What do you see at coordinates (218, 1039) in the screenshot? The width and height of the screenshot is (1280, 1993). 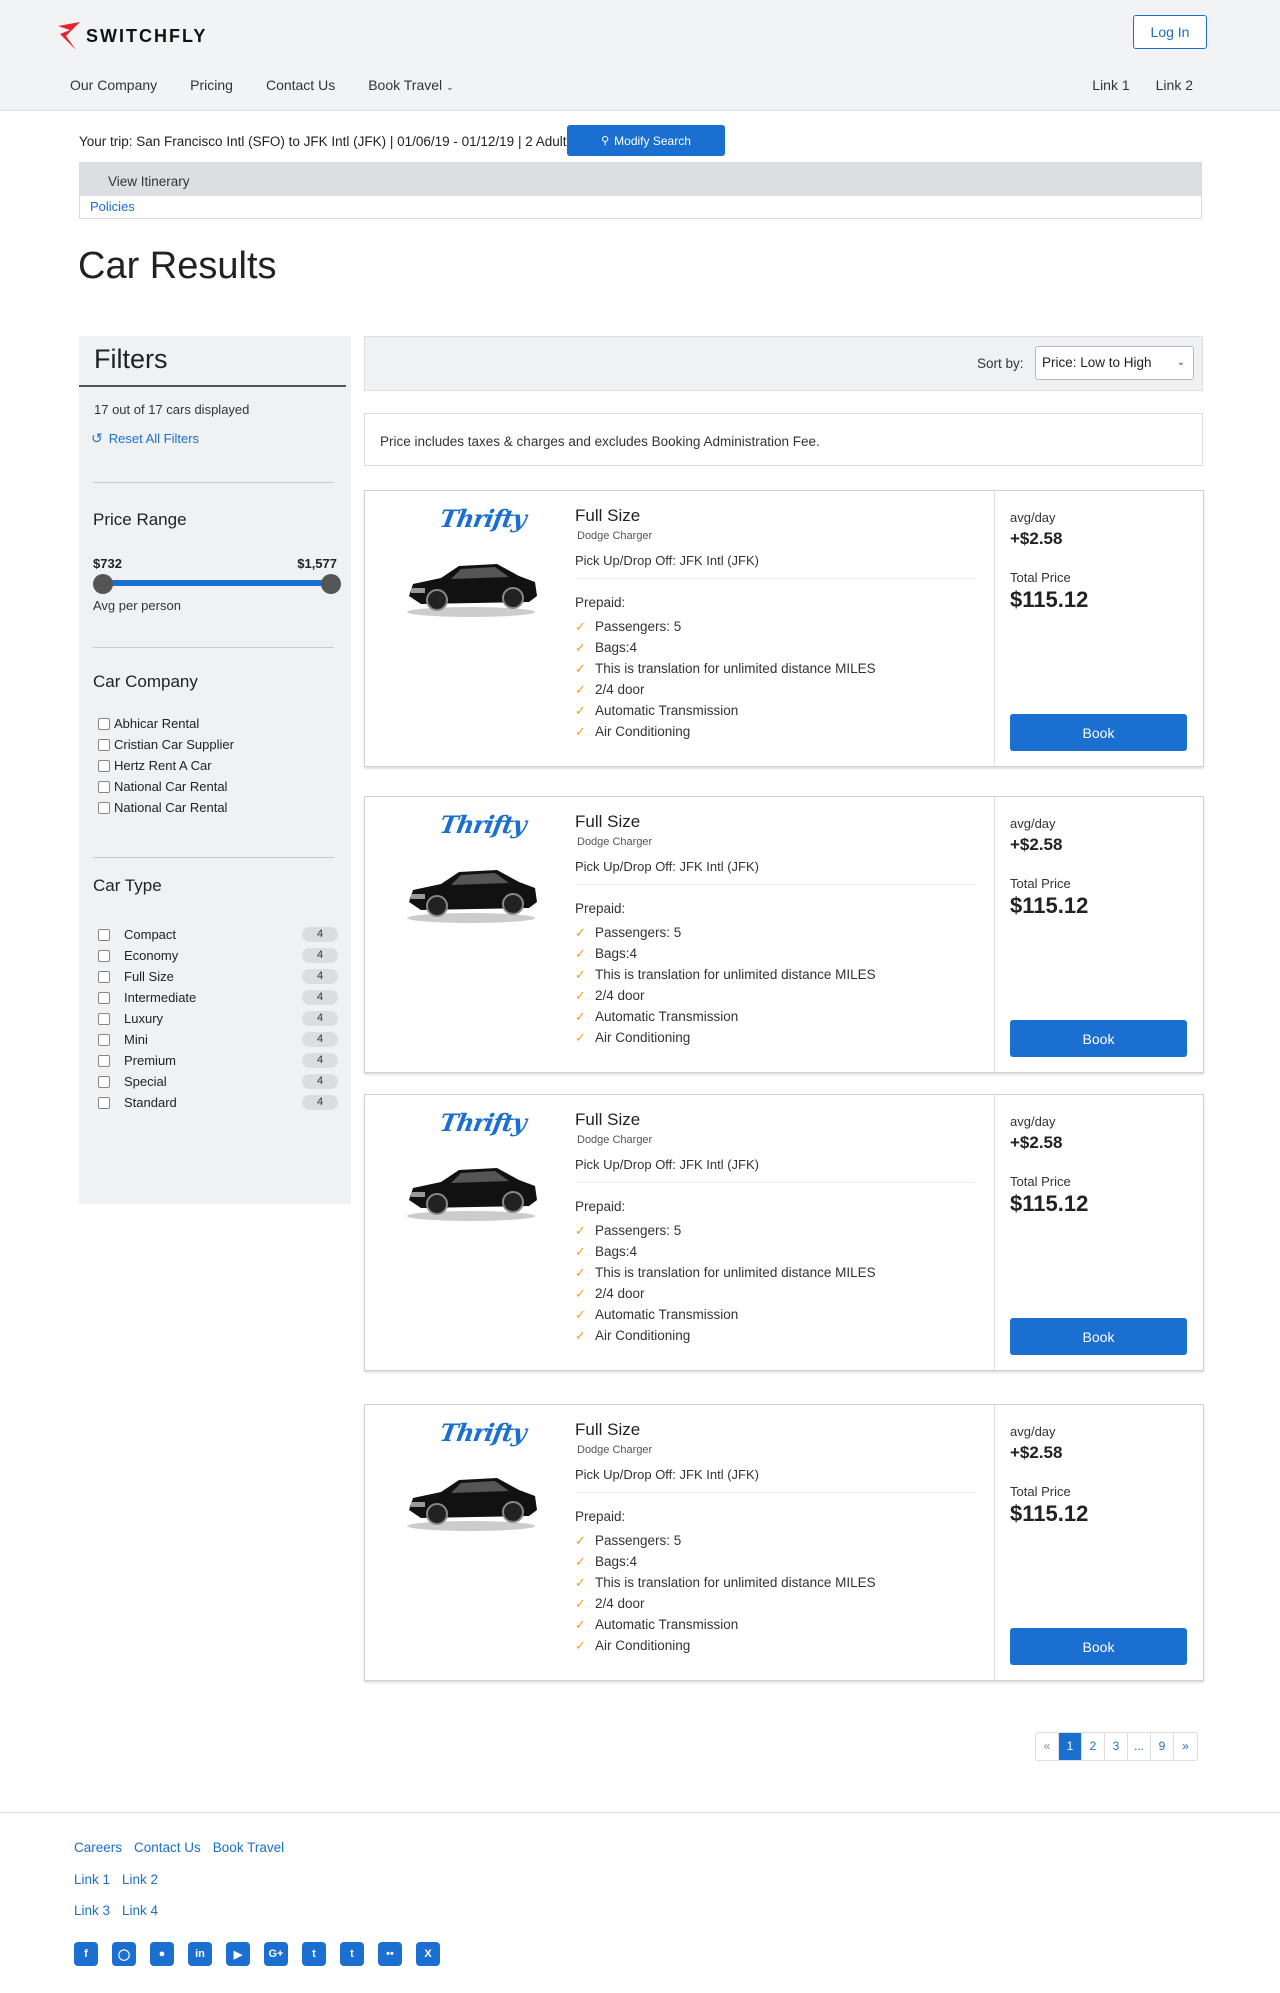 I see `car-type-option: Mini 4` at bounding box center [218, 1039].